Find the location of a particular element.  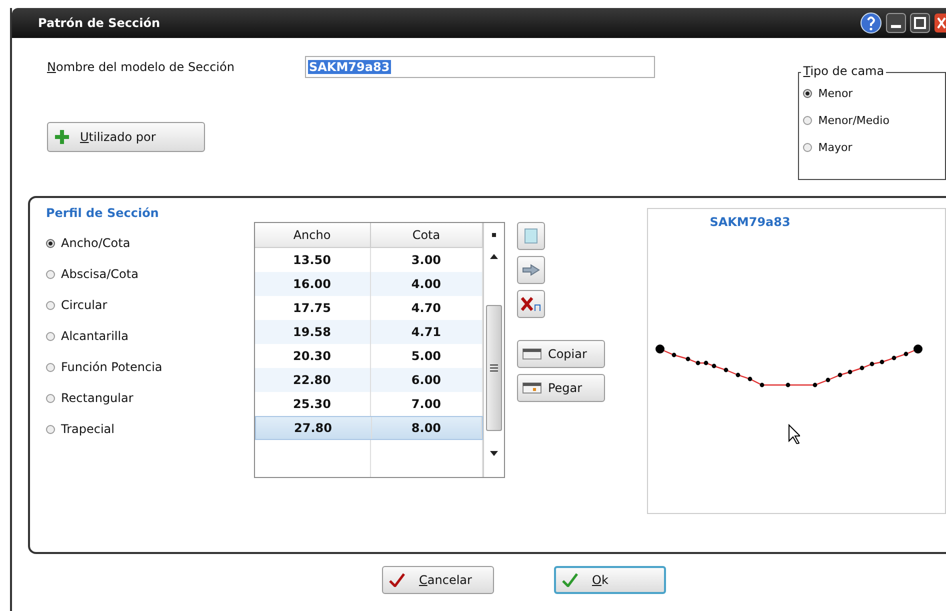

radio-label: Circular is located at coordinates (84, 305).